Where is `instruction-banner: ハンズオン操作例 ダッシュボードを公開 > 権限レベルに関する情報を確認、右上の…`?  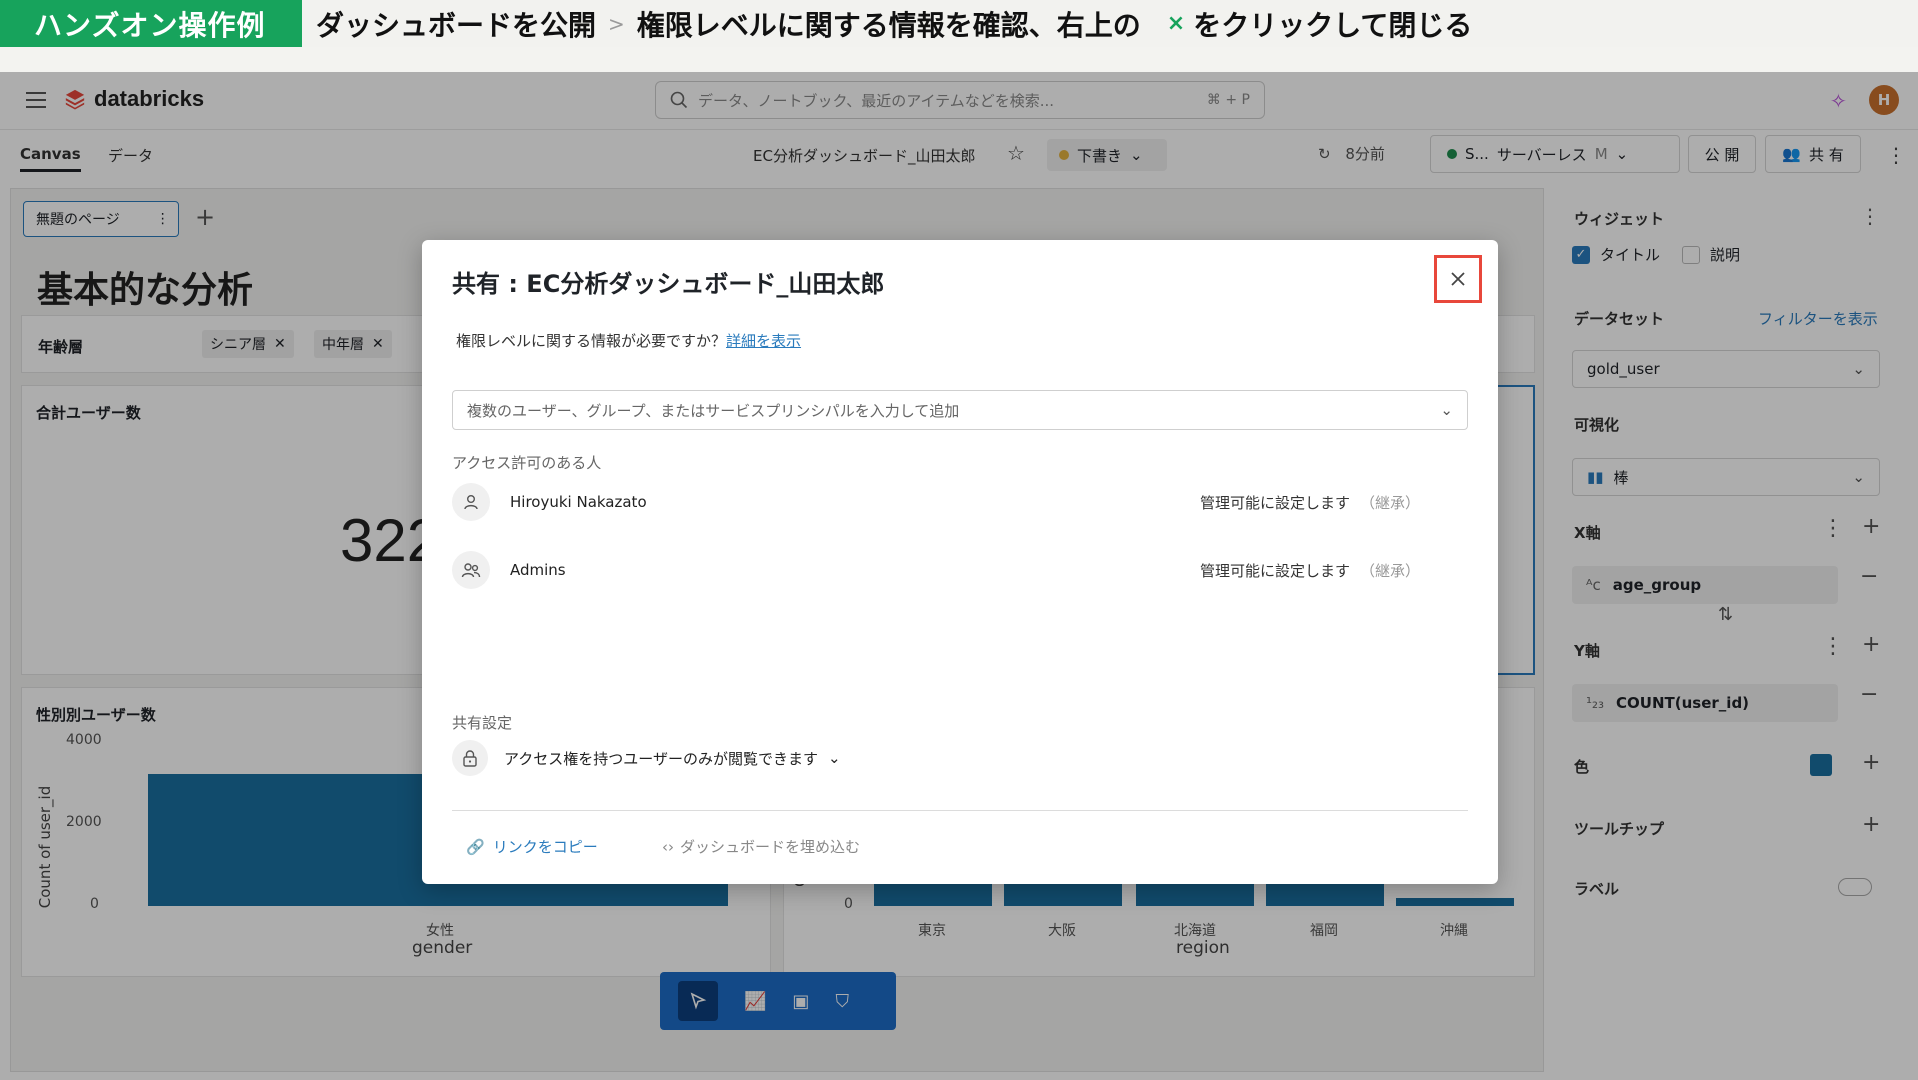 instruction-banner: ハンズオン操作例 ダッシュボードを公開 > 権限レベルに関する情報を確認、右上の… is located at coordinates (959, 23).